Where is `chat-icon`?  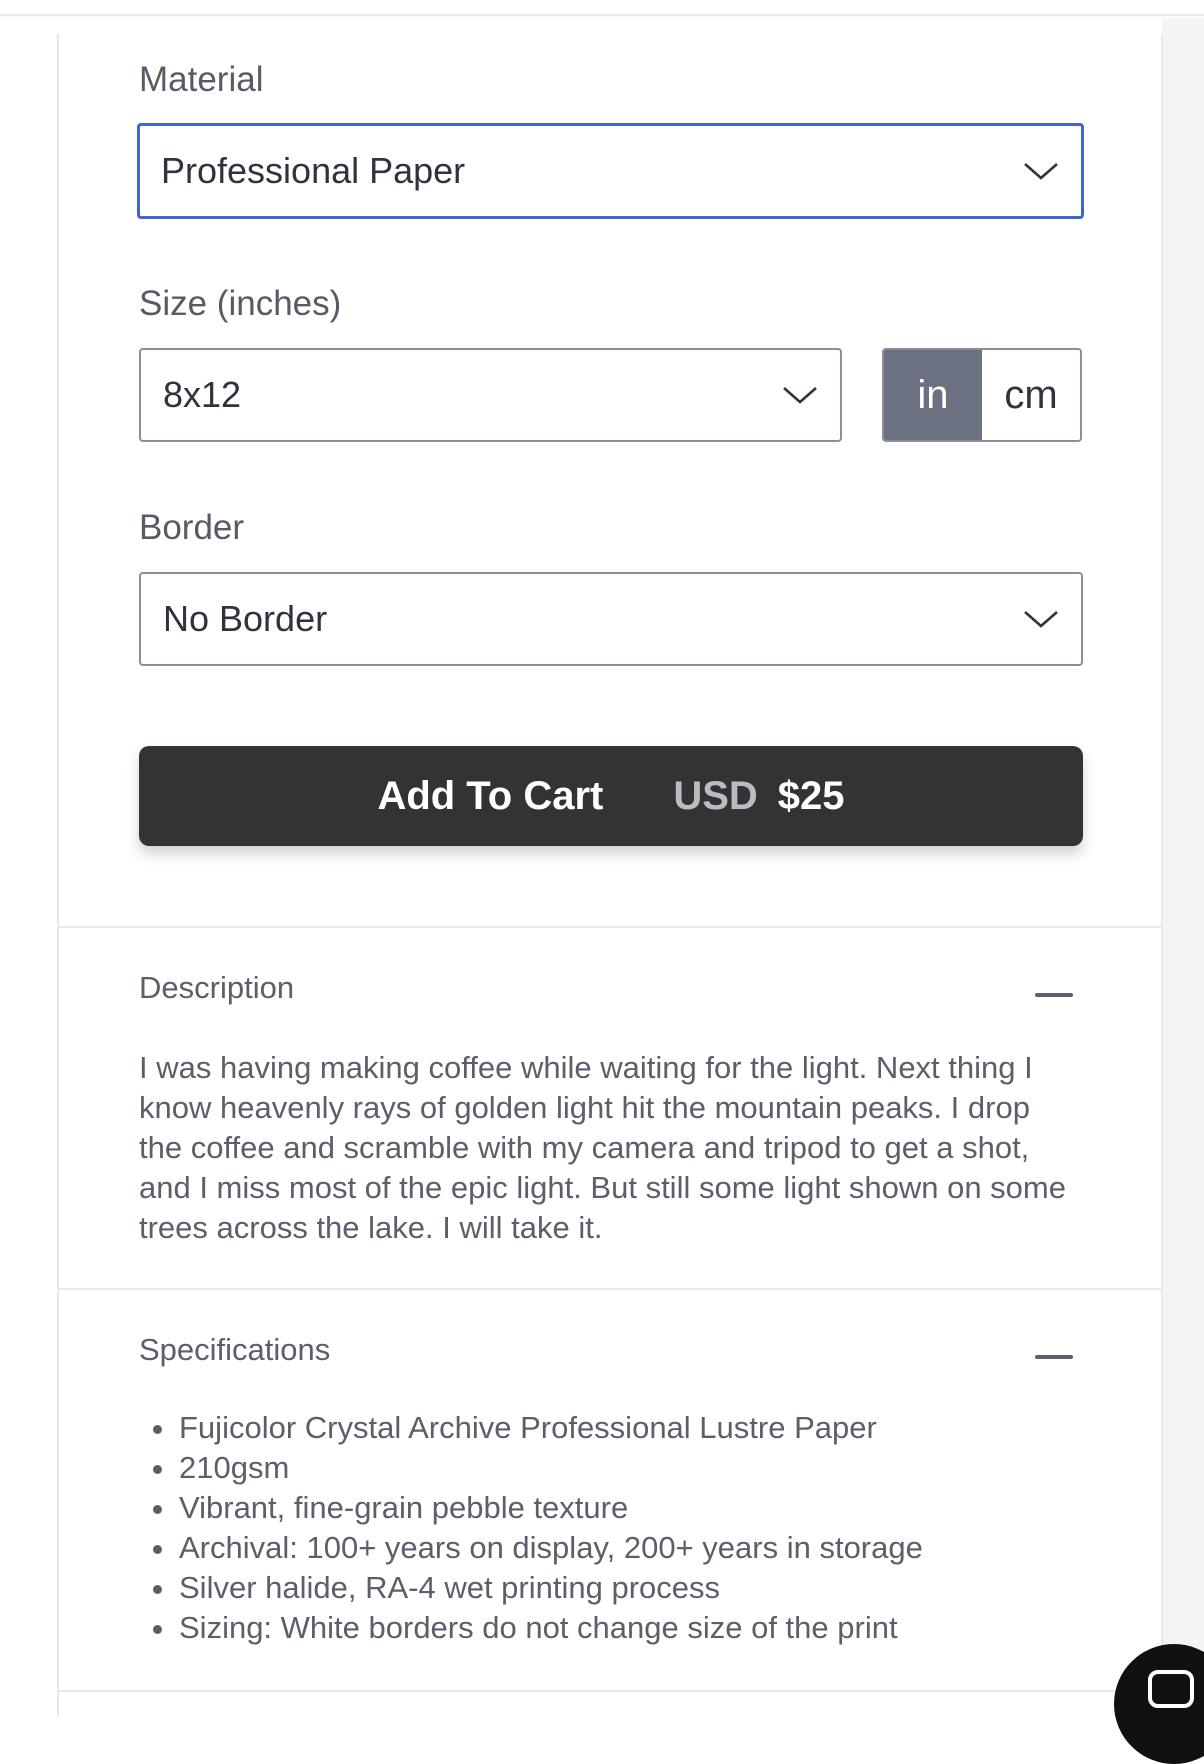 chat-icon is located at coordinates (1171, 1689).